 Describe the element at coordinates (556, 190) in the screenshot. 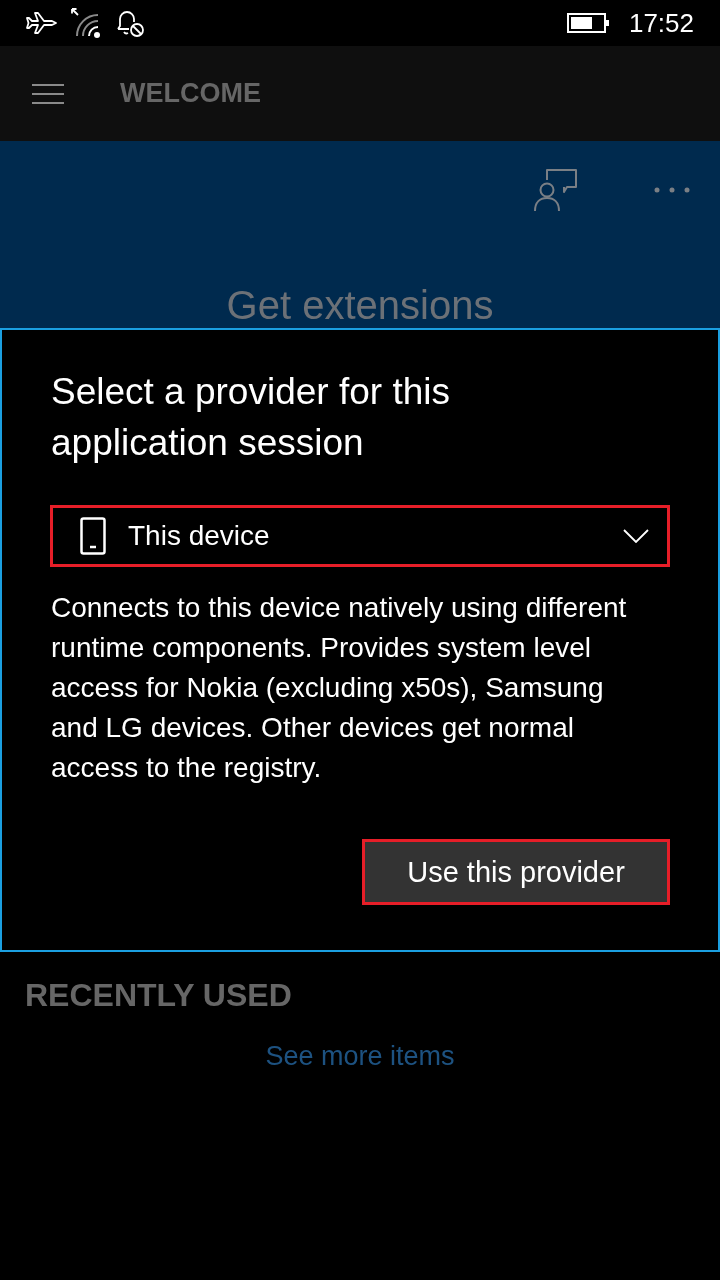

I see `person-chat-icon` at that location.